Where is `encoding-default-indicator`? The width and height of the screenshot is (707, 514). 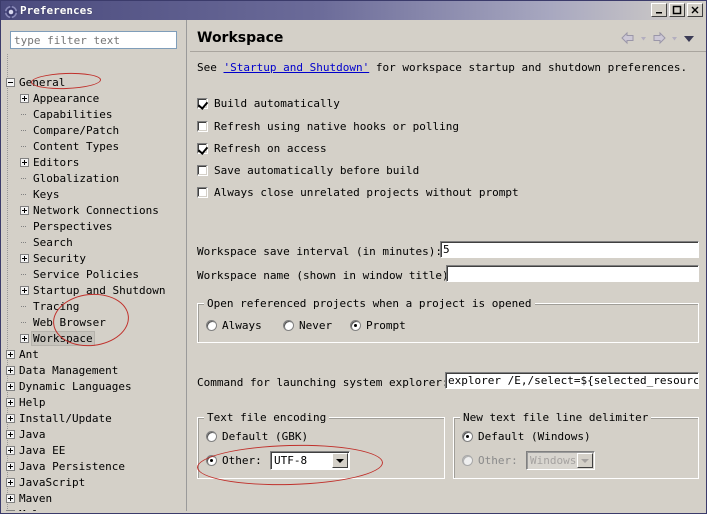 encoding-default-indicator is located at coordinates (211, 436).